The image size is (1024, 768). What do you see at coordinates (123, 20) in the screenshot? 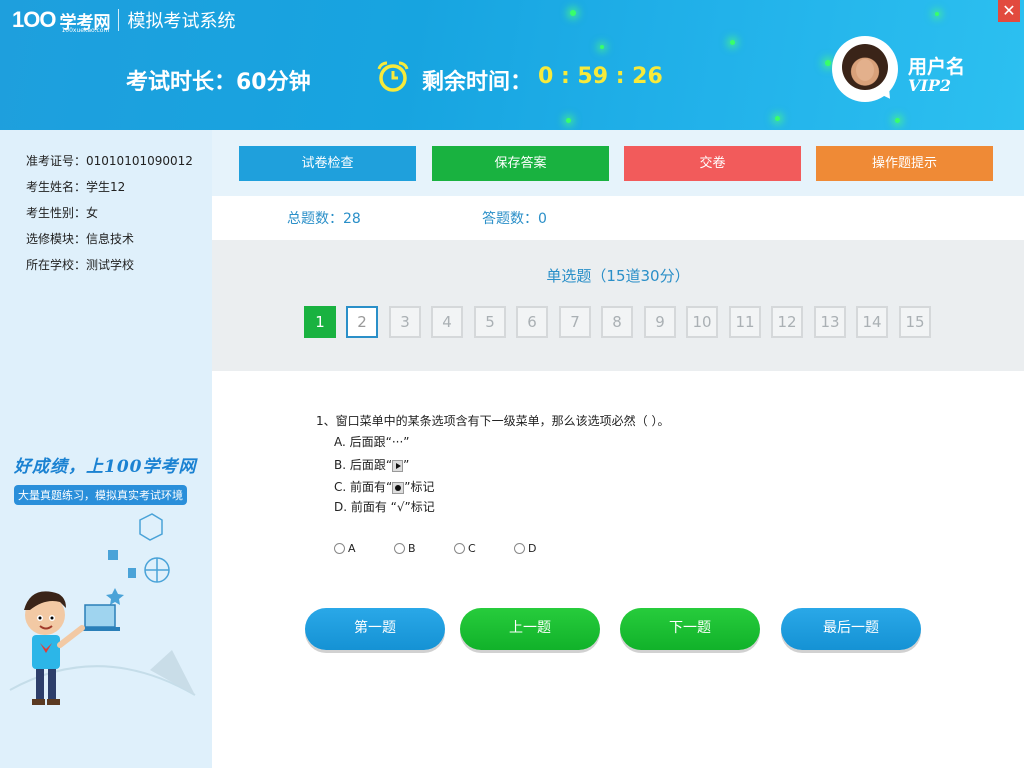
I see `app-logo: 1OO 学考网 100xuekao.com 模拟考试系统` at bounding box center [123, 20].